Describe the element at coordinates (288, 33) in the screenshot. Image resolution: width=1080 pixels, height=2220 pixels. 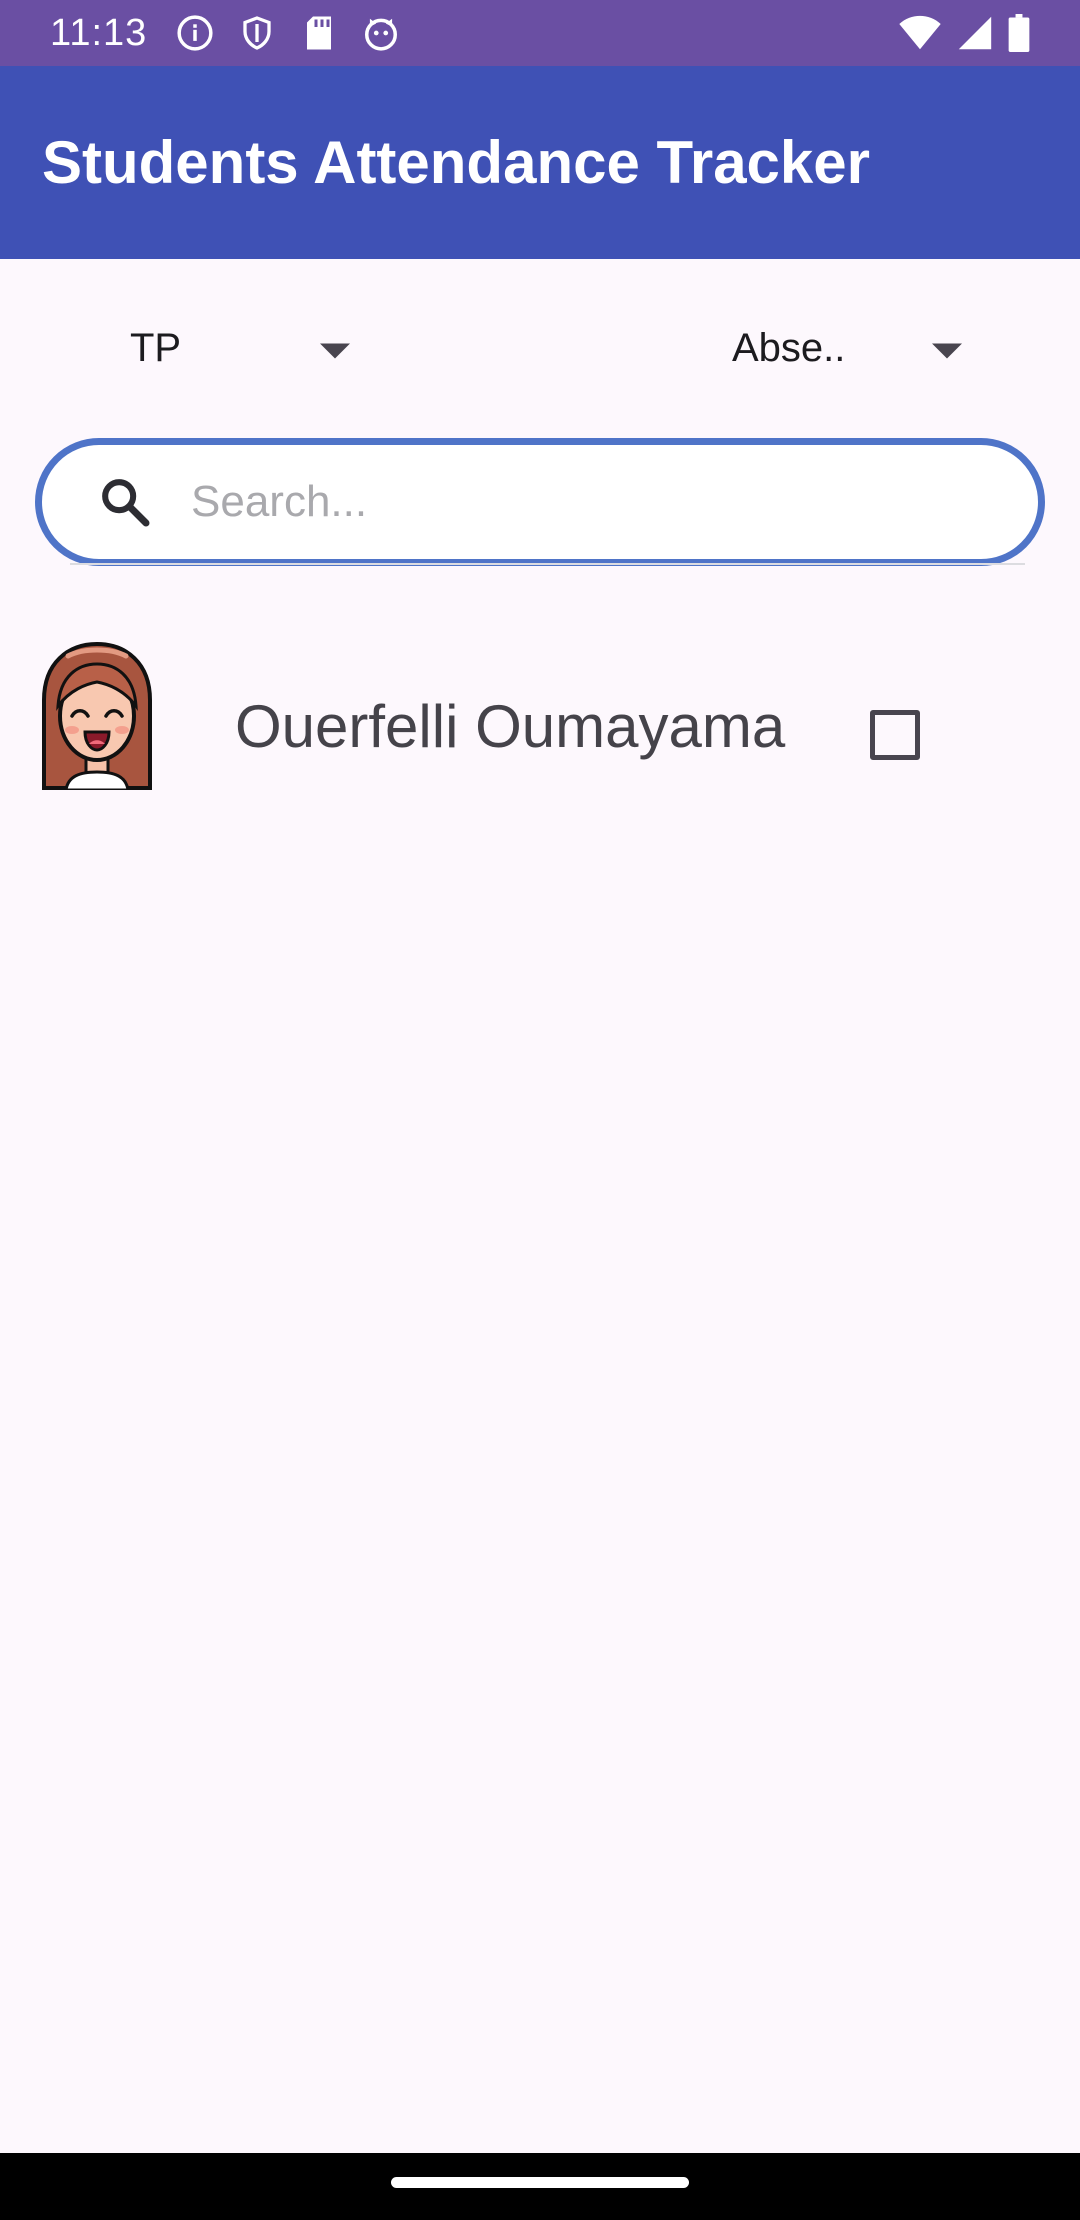
I see `status-icons-left` at that location.